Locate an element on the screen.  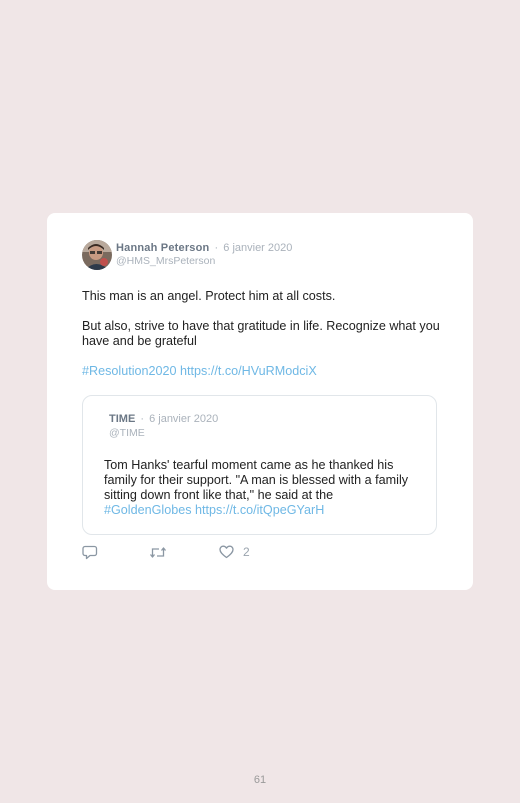
heart-icon is located at coordinates (226, 552).